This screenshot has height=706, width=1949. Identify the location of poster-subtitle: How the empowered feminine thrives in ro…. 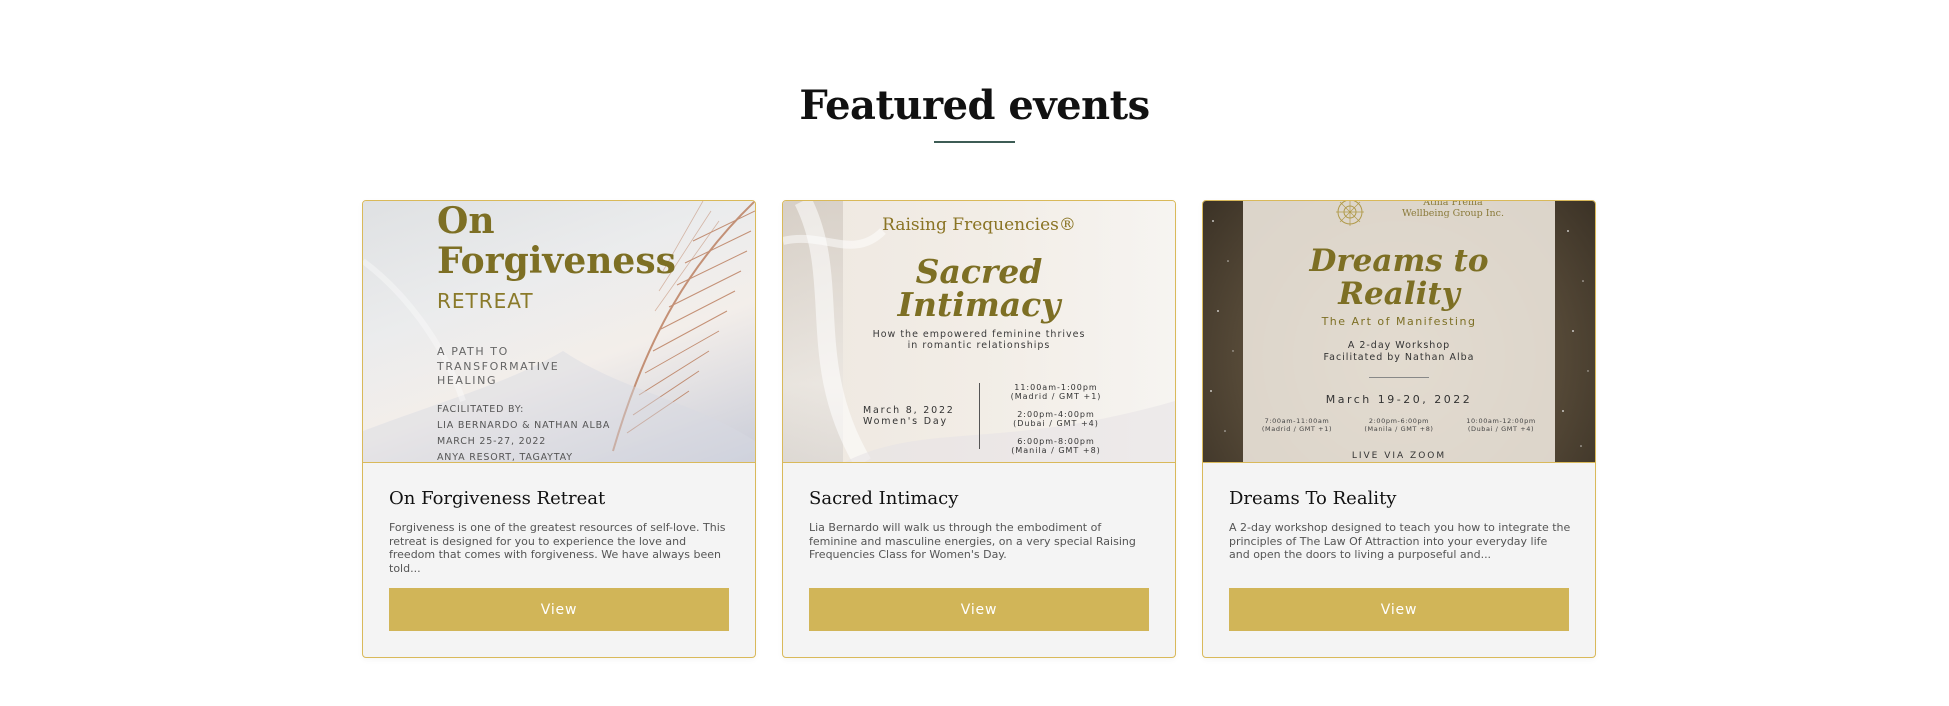
(979, 340).